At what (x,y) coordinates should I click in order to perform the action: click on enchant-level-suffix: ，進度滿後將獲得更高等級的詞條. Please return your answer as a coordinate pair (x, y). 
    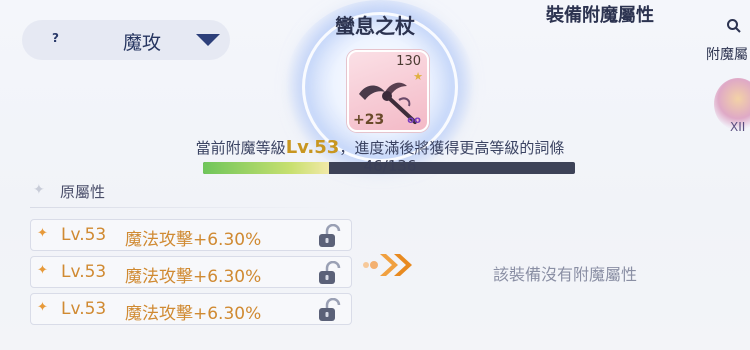
    Looking at the image, I should click on (452, 148).